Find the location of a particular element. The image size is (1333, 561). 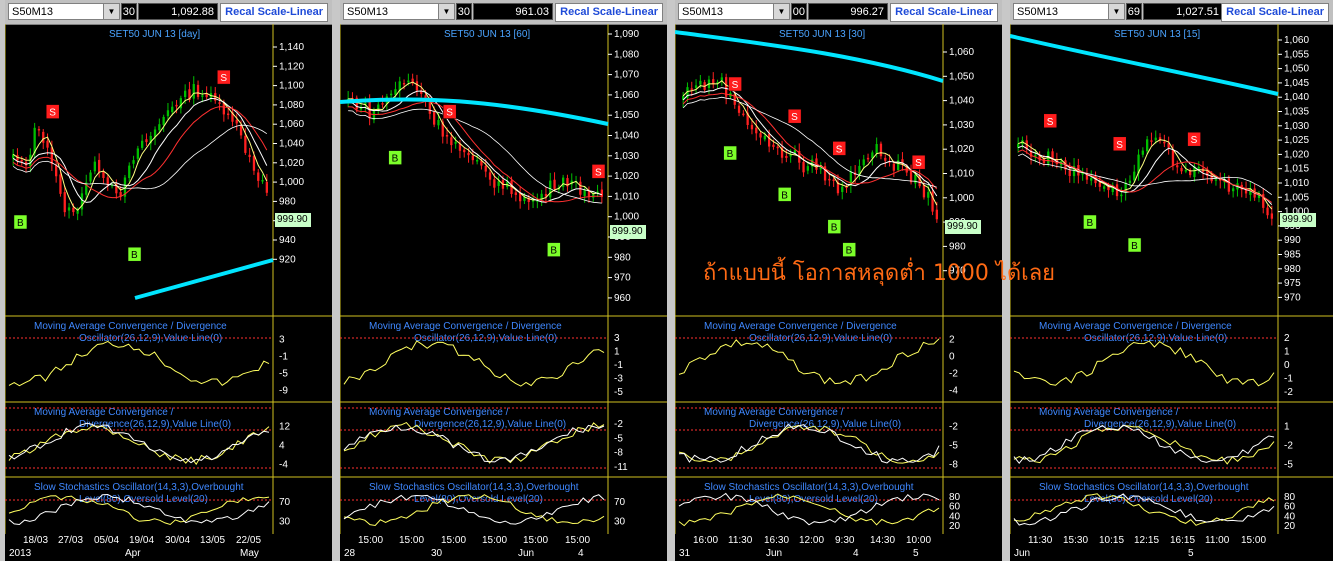

x-date-label: 4 is located at coordinates (581, 553).